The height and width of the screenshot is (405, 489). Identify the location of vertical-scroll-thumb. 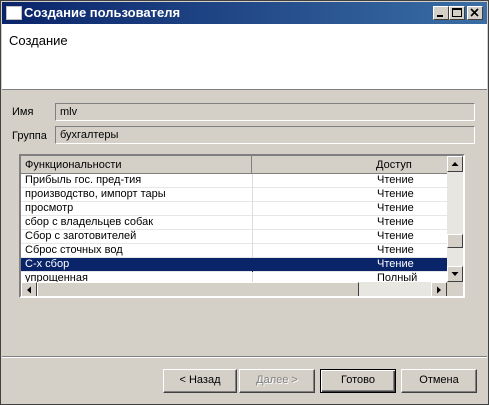
(455, 241).